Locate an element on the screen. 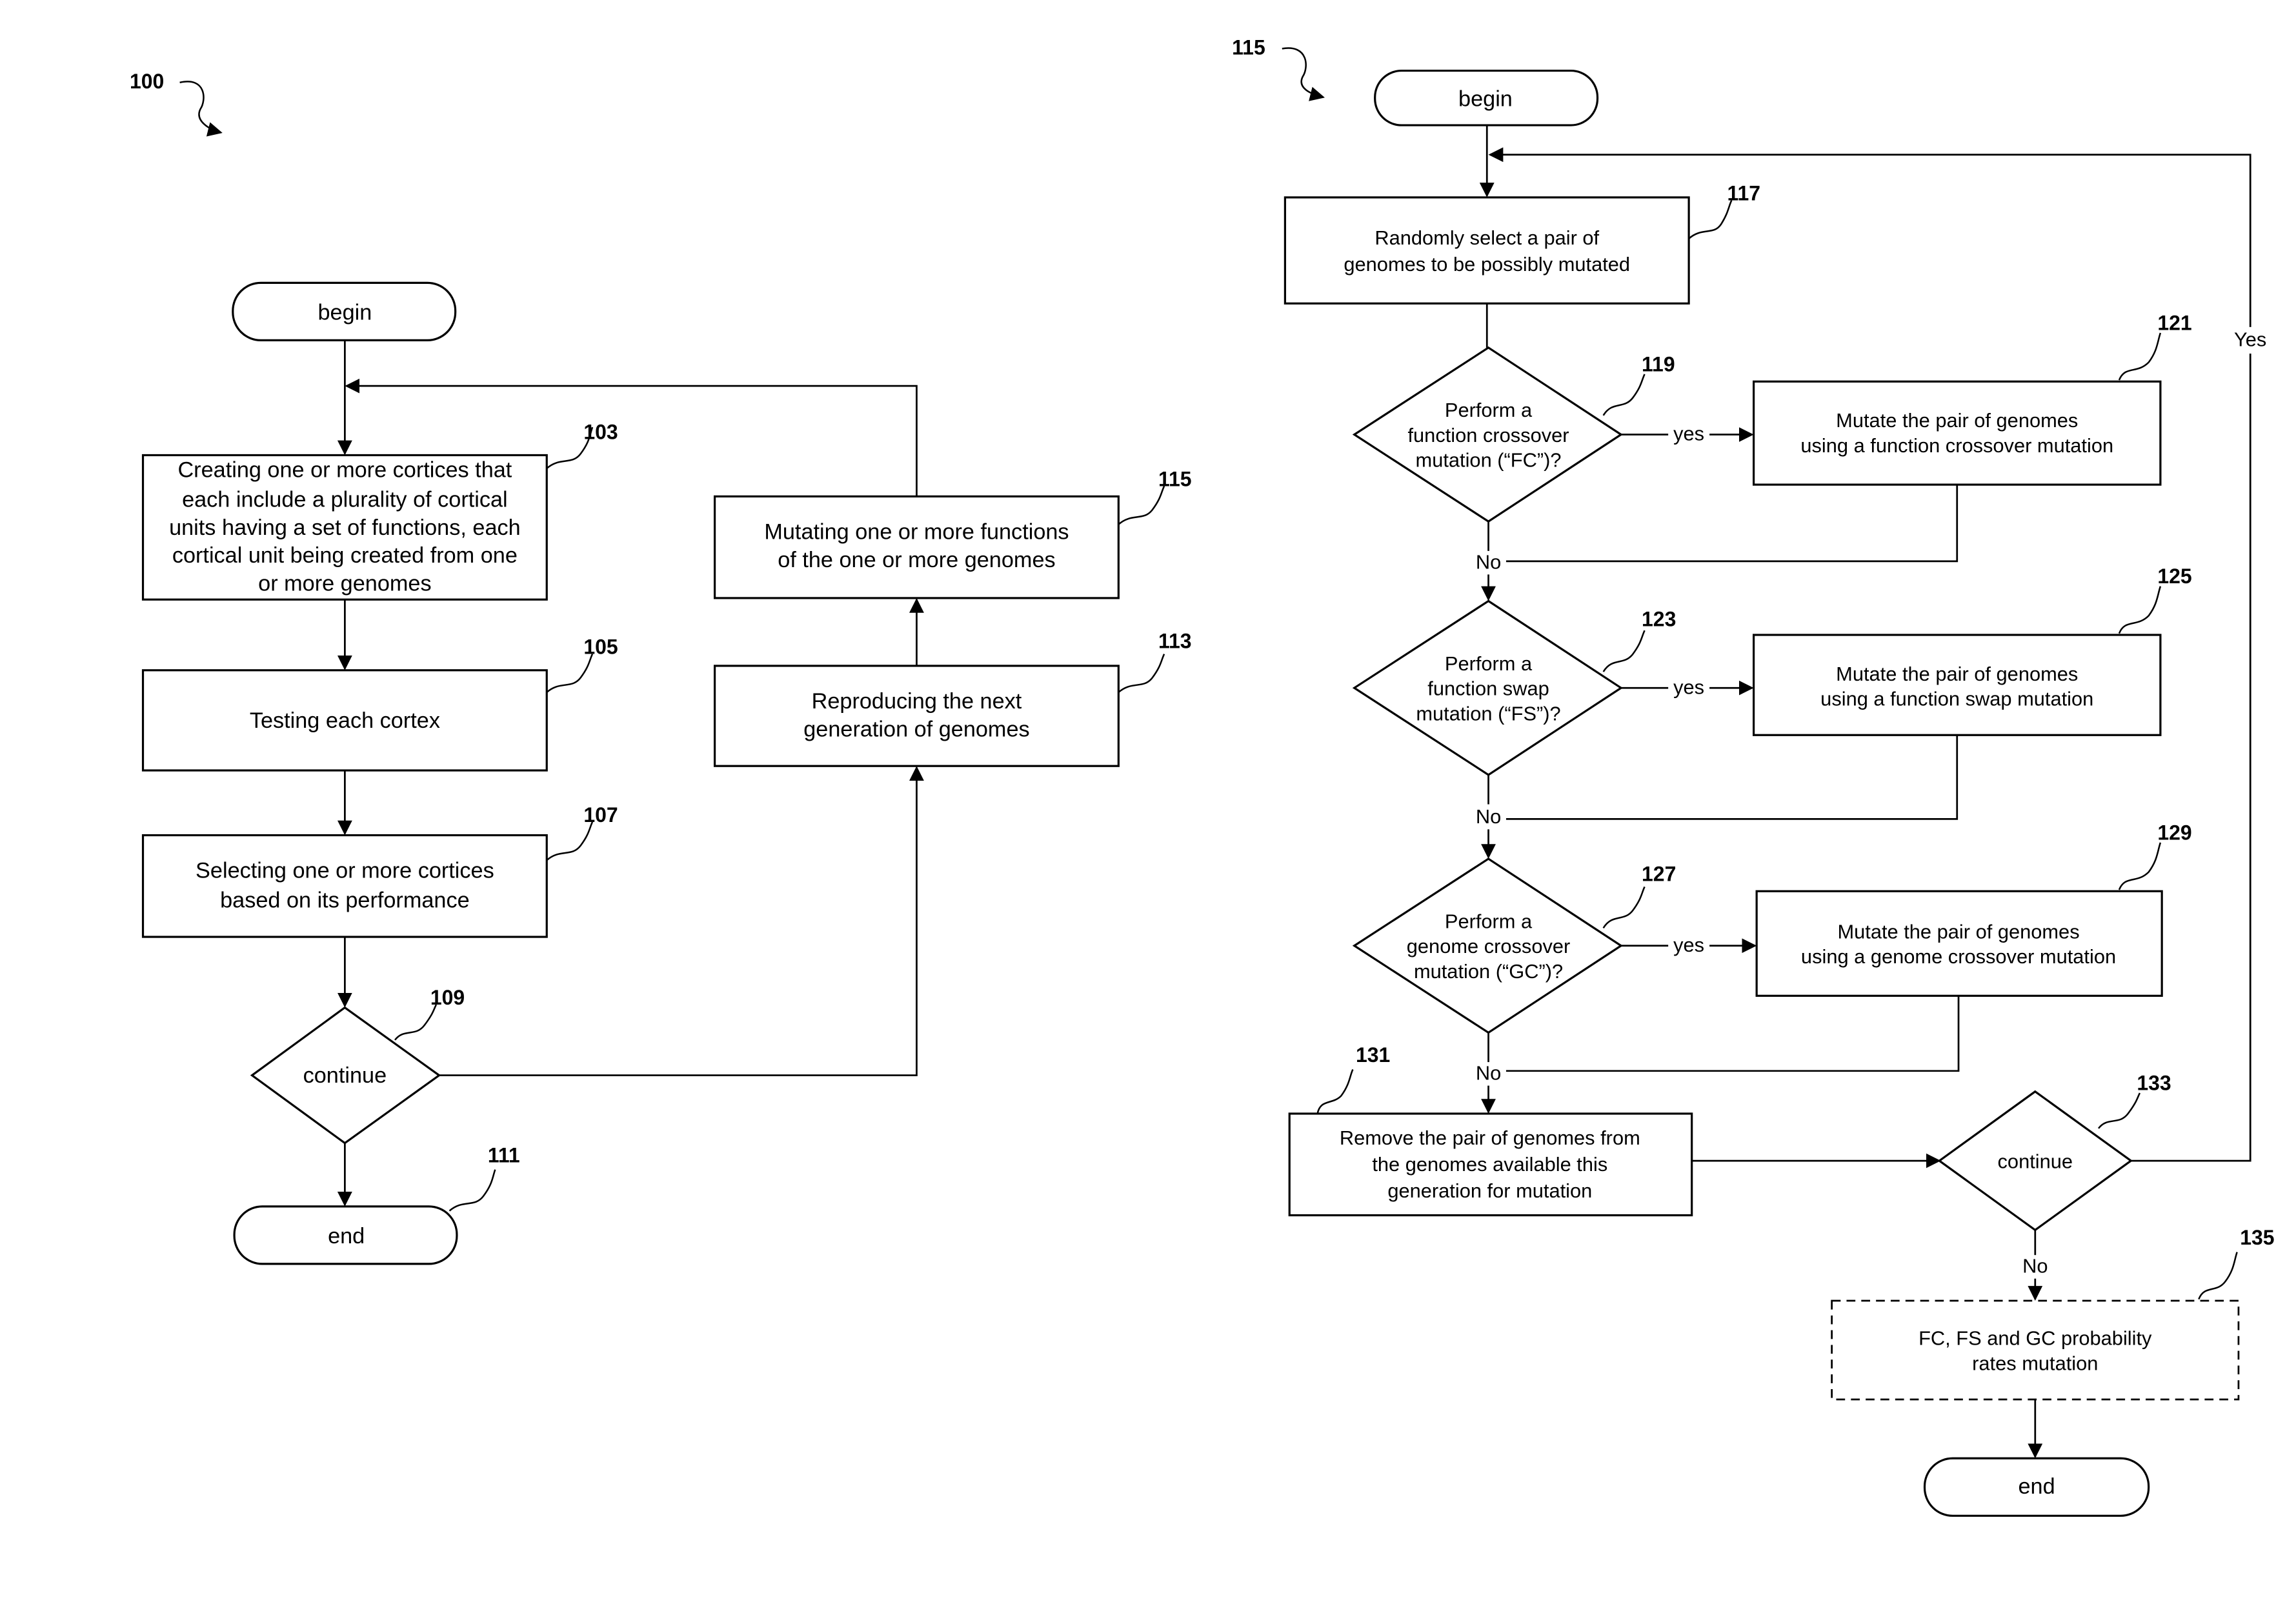  yes-label-127: yes is located at coordinates (1688, 945).